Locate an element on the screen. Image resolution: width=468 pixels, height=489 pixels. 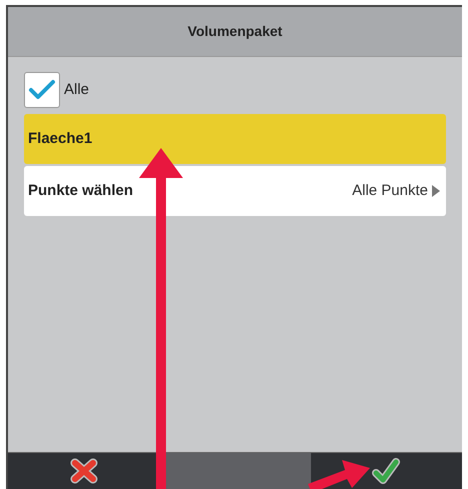
close-icon is located at coordinates (84, 471).